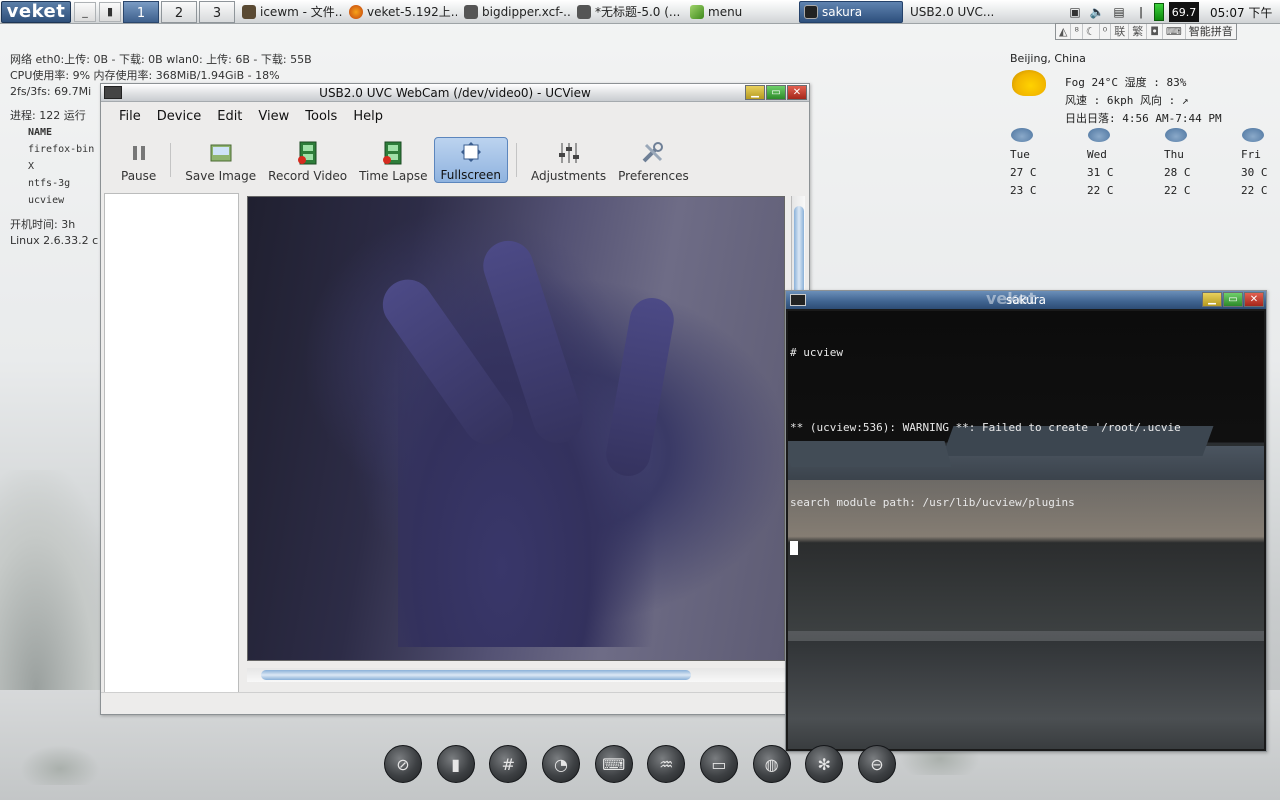 This screenshot has height=800, width=1280. Describe the element at coordinates (179, 11) in the screenshot. I see `workspace-2: 2` at that location.